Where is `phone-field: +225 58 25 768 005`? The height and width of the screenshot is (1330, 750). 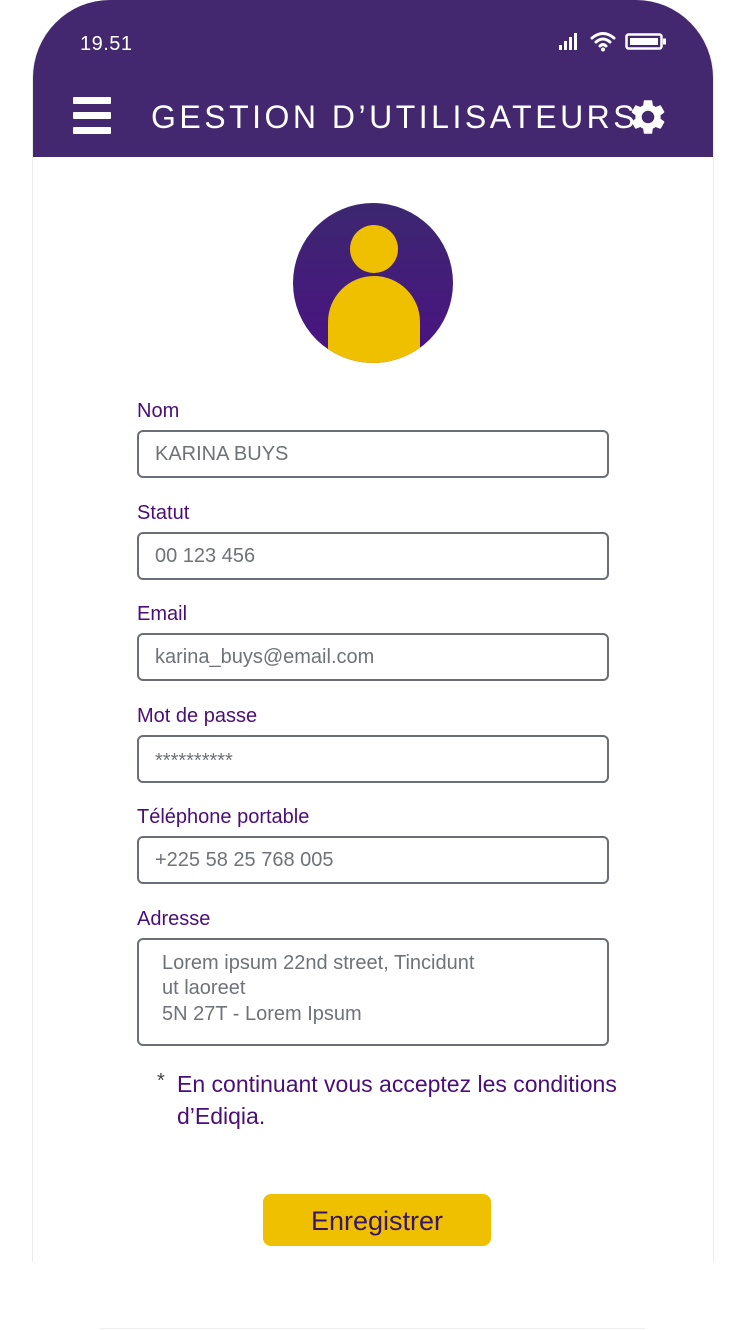 phone-field: +225 58 25 768 005 is located at coordinates (373, 860).